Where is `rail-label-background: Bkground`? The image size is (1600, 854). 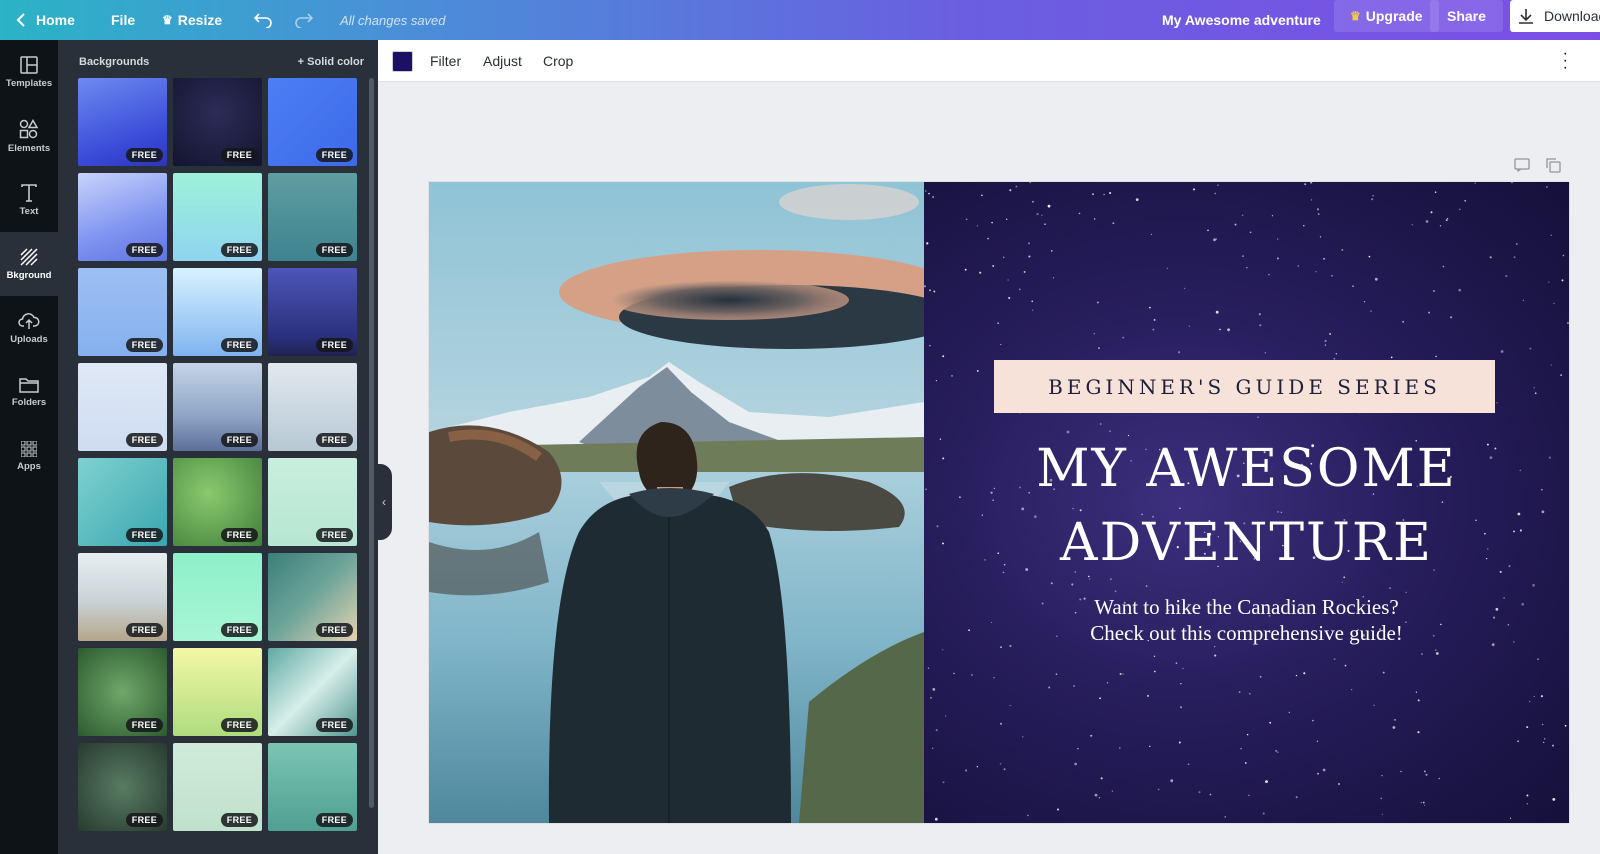
rail-label-background: Bkground is located at coordinates (29, 275).